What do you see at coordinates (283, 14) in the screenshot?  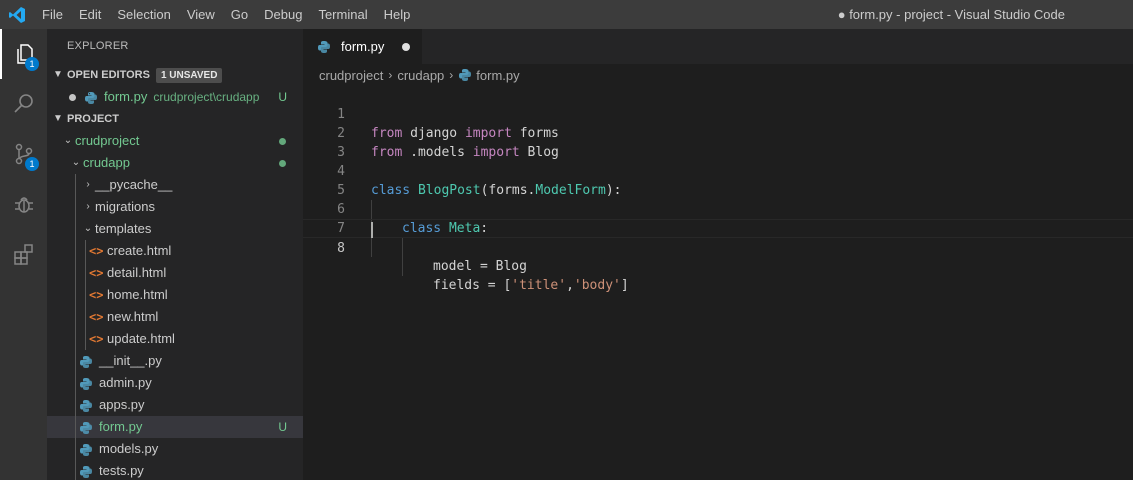 I see `menu-debug: Debug` at bounding box center [283, 14].